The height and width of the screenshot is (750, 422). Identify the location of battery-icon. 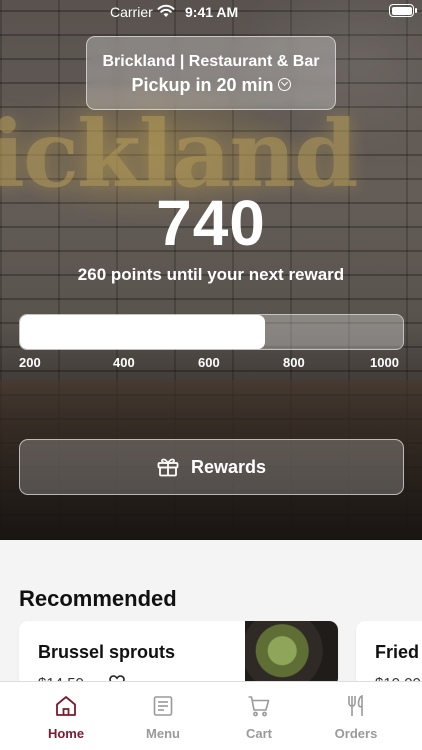
(403, 10).